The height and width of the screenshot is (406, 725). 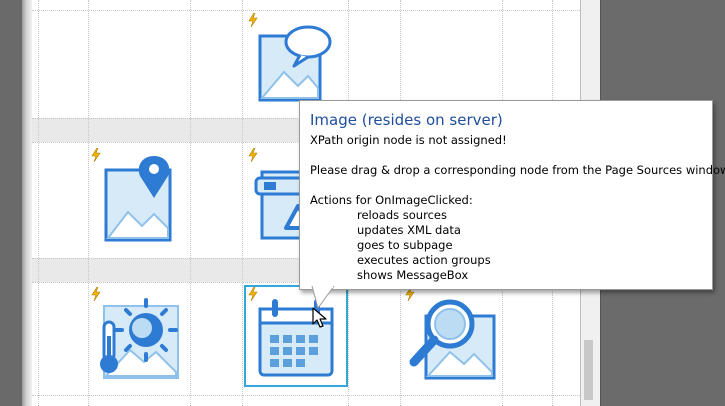 I want to click on tooltip-xpath-message: XPath origin node is not assigned!, so click(x=408, y=140).